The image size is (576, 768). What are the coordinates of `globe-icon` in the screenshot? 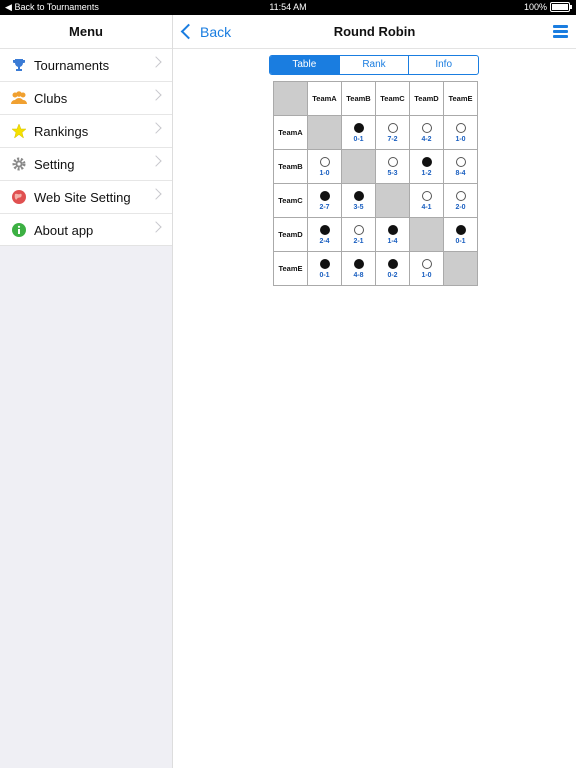 It's located at (19, 197).